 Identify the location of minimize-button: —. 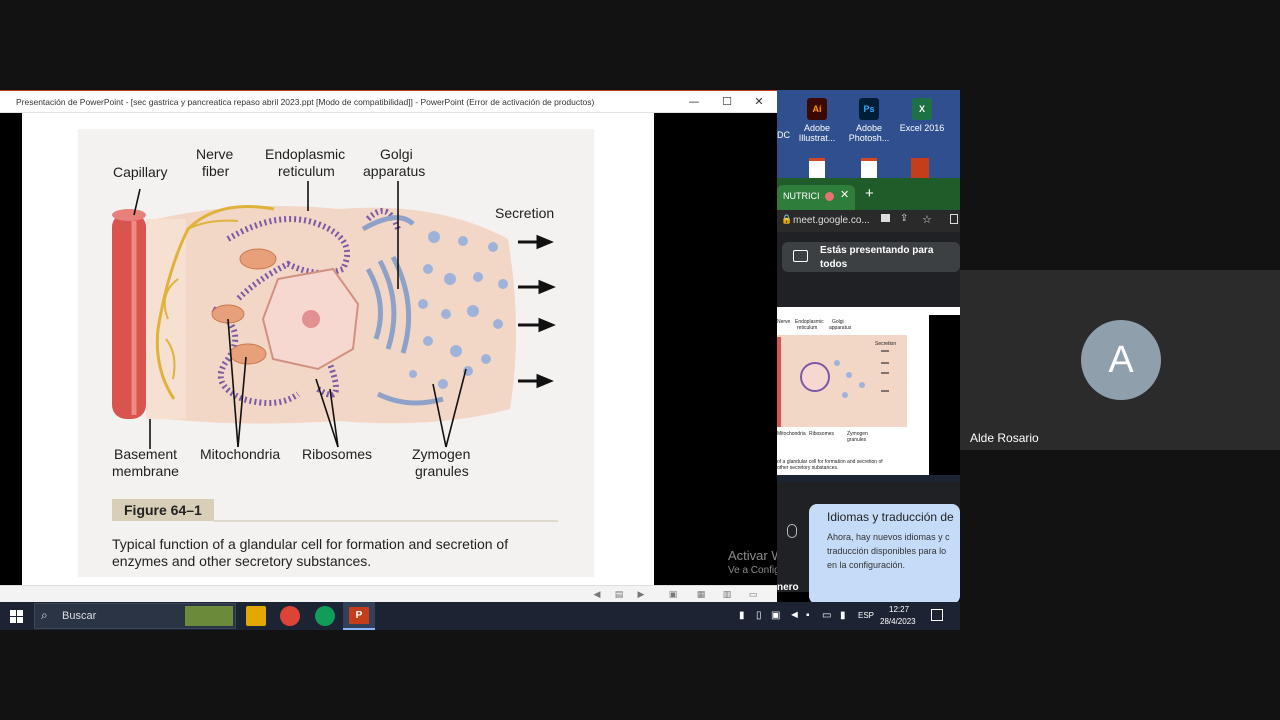
(694, 102).